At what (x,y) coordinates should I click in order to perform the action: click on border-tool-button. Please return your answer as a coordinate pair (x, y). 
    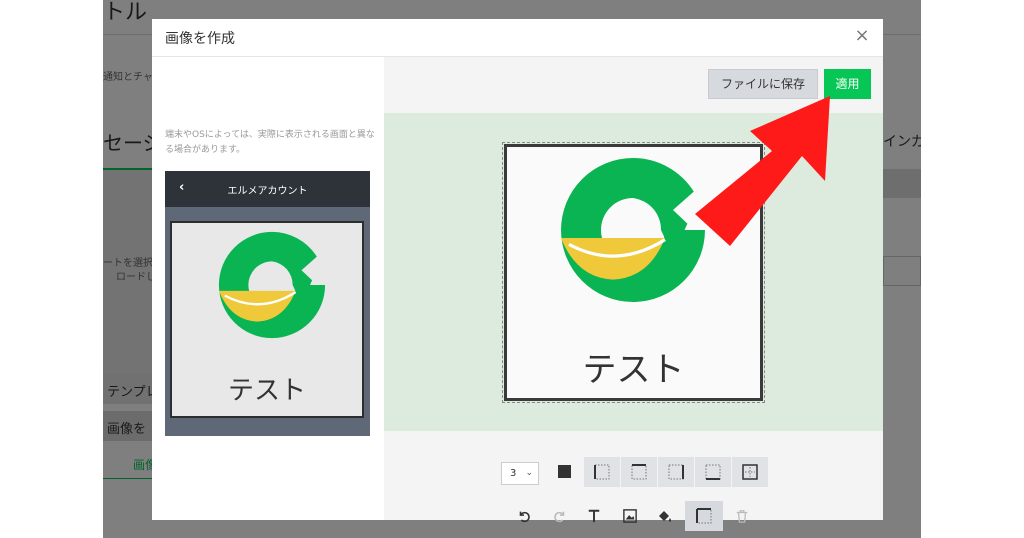
    Looking at the image, I should click on (704, 516).